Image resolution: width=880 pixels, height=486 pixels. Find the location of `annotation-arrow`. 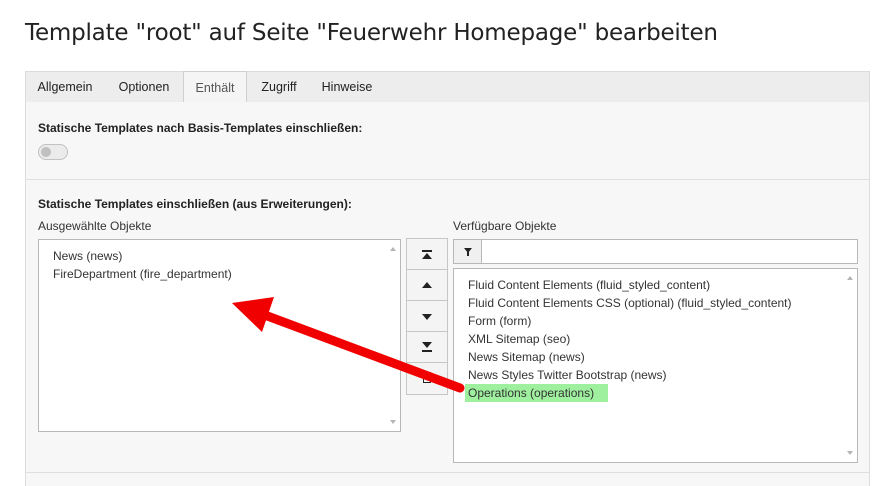

annotation-arrow is located at coordinates (348, 345).